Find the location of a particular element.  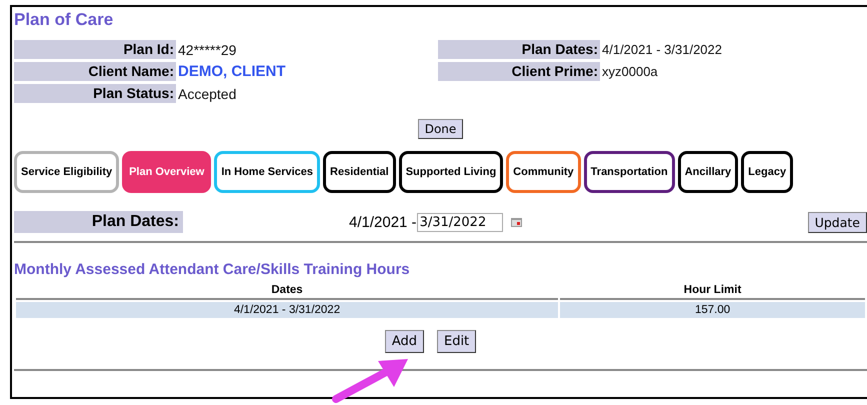

client-name-link: DEMO, CLIENT is located at coordinates (232, 71).